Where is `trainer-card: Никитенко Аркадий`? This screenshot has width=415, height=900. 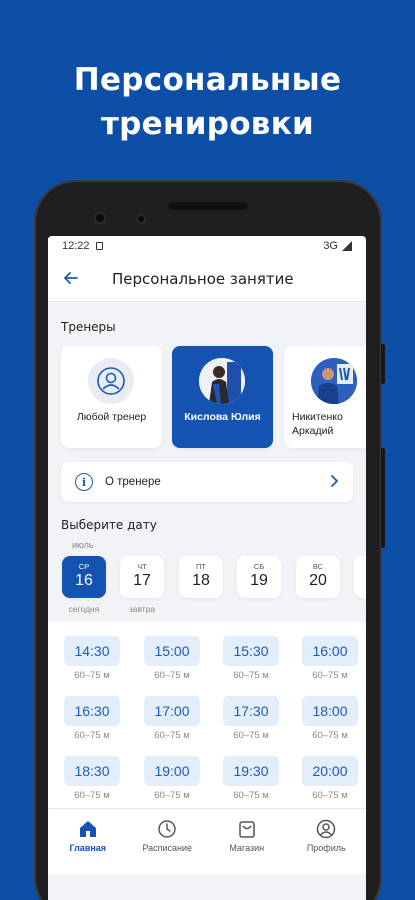
trainer-card: Никитенко Аркадий is located at coordinates (325, 397).